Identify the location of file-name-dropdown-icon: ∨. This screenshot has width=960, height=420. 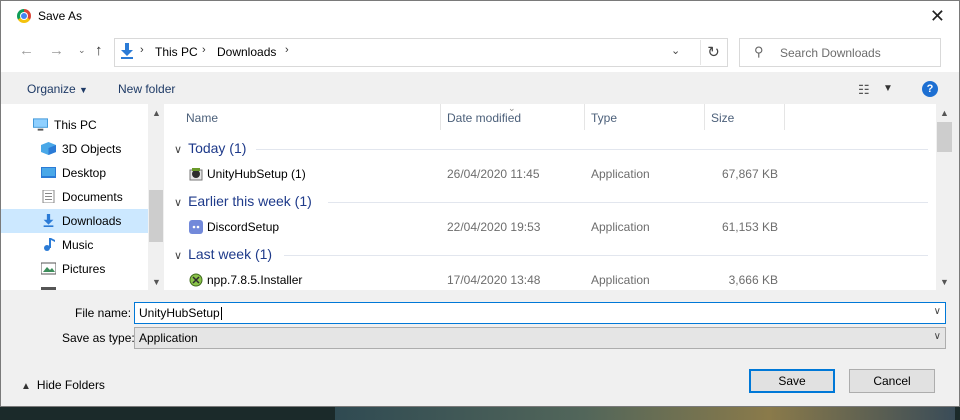
(937, 311).